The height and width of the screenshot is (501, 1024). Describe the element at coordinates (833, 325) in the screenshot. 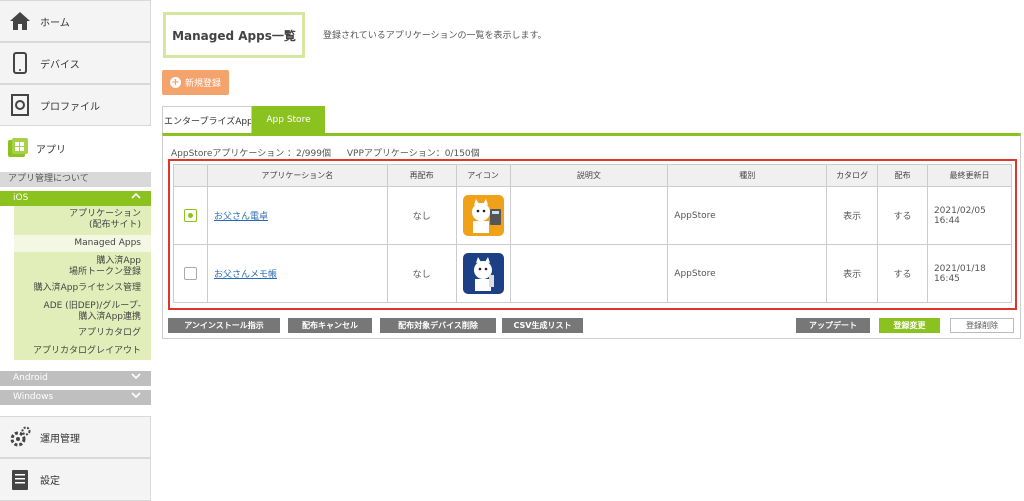

I see `update-button: アップデート` at that location.